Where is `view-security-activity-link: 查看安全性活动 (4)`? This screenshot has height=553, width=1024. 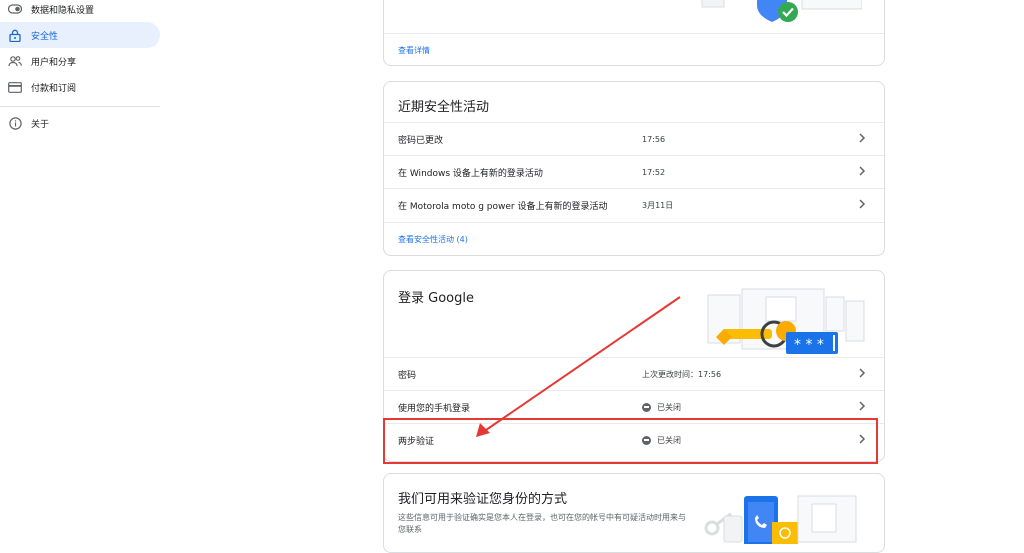 view-security-activity-link: 查看安全性活动 (4) is located at coordinates (433, 239).